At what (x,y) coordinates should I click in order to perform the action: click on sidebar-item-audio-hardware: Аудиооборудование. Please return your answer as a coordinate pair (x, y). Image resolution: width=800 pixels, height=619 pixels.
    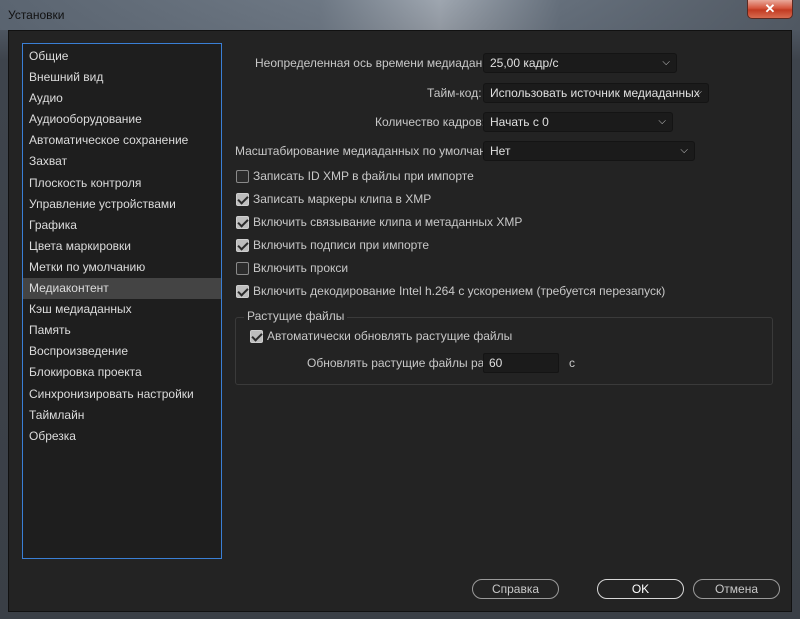
    Looking at the image, I should click on (122, 119).